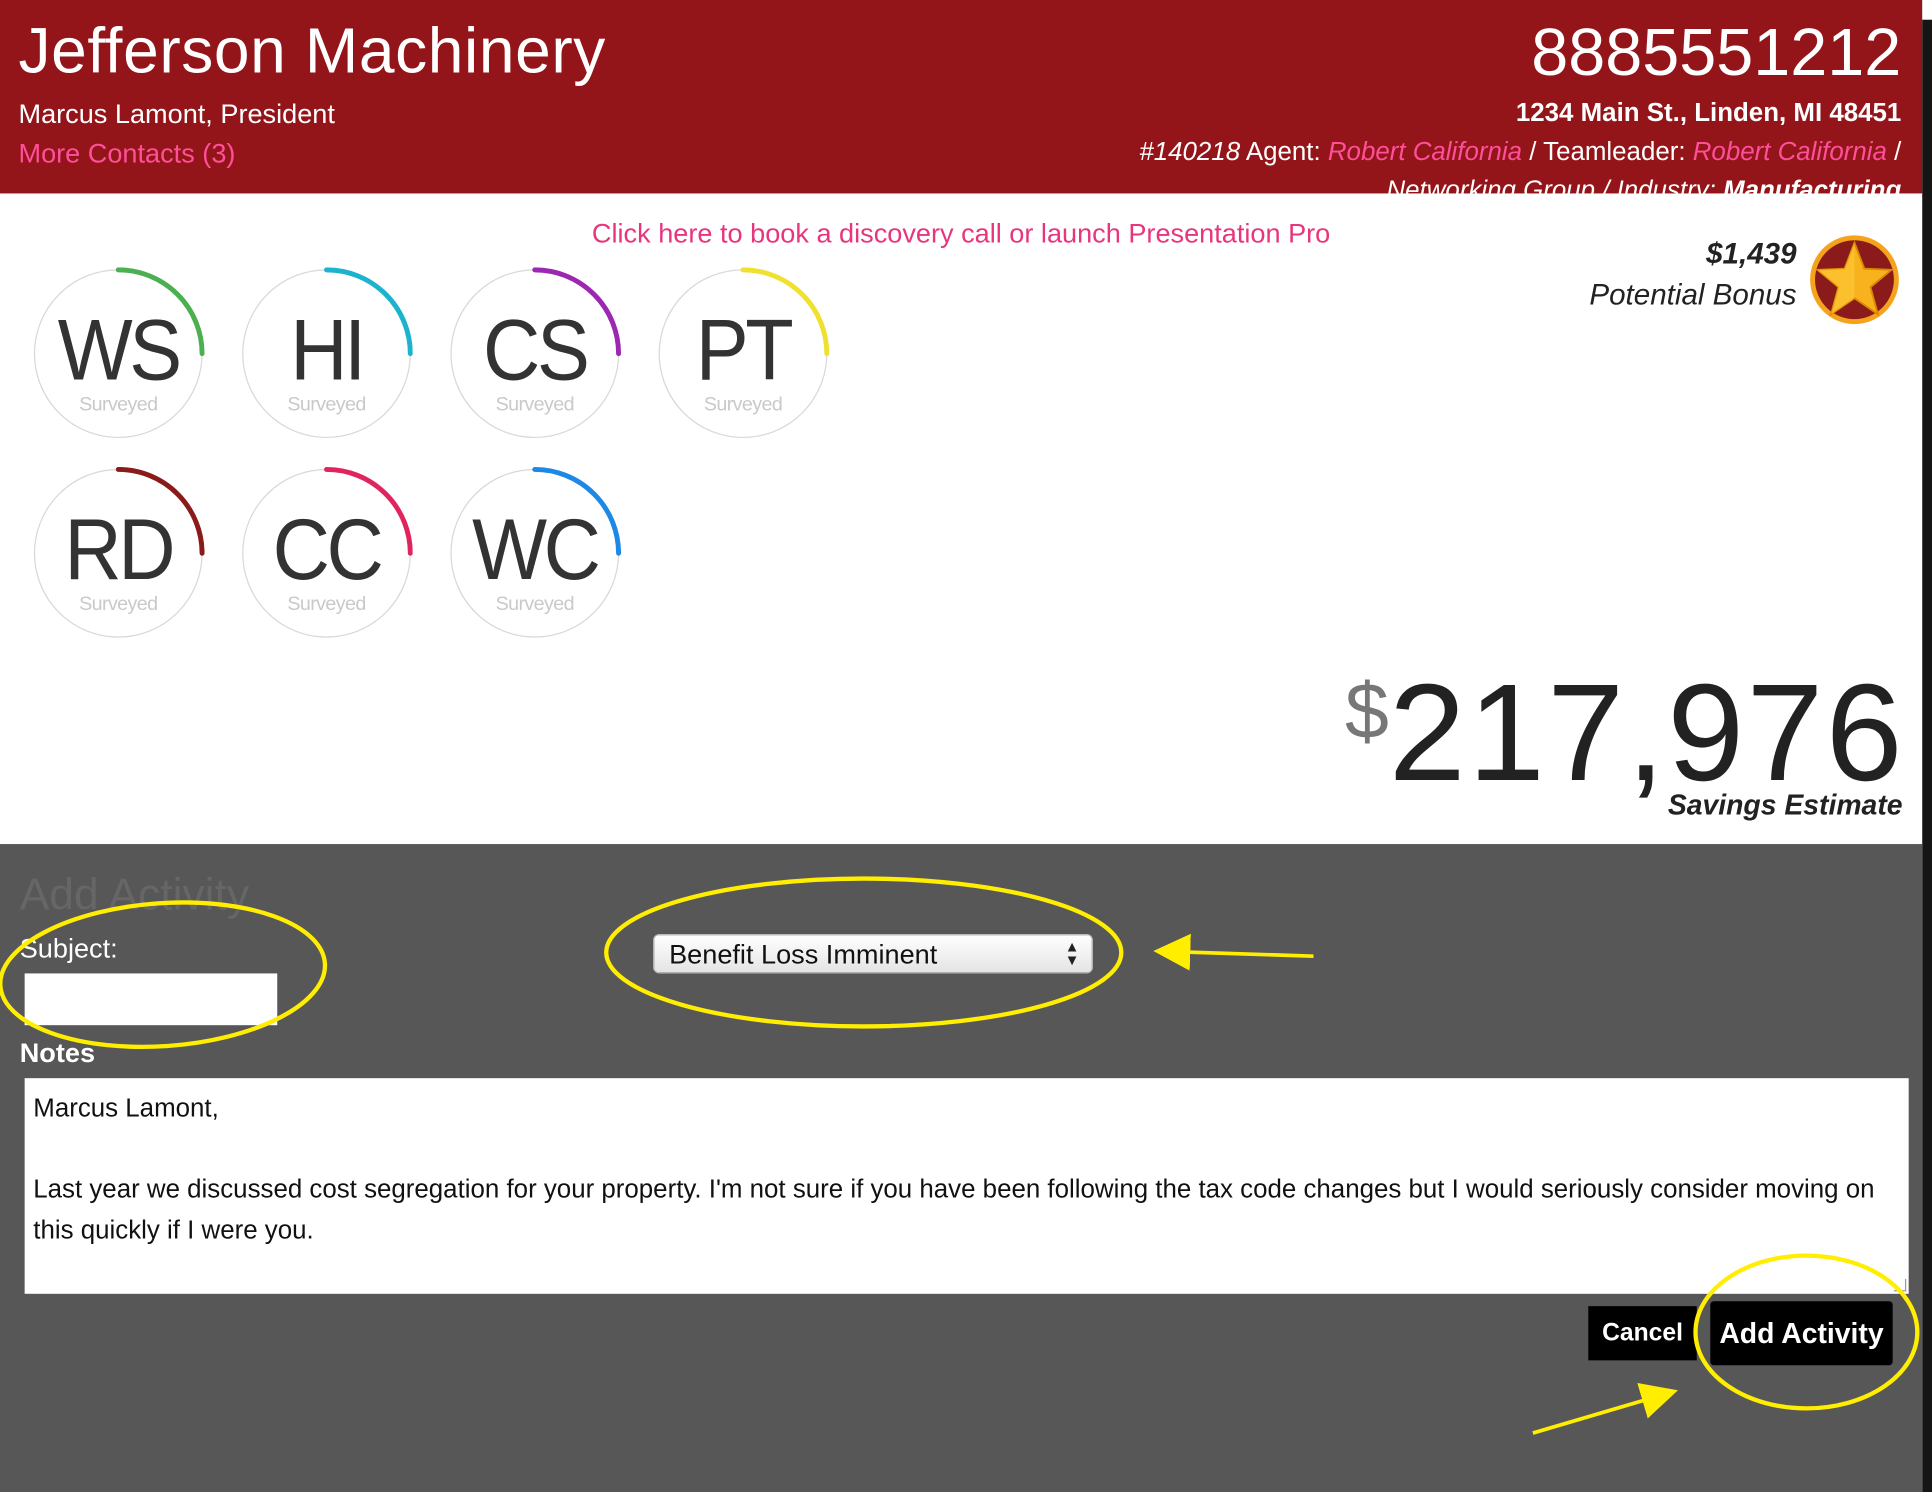 The width and height of the screenshot is (1932, 1492). Describe the element at coordinates (1605, 1409) in the screenshot. I see `arrow-to-add-button` at that location.